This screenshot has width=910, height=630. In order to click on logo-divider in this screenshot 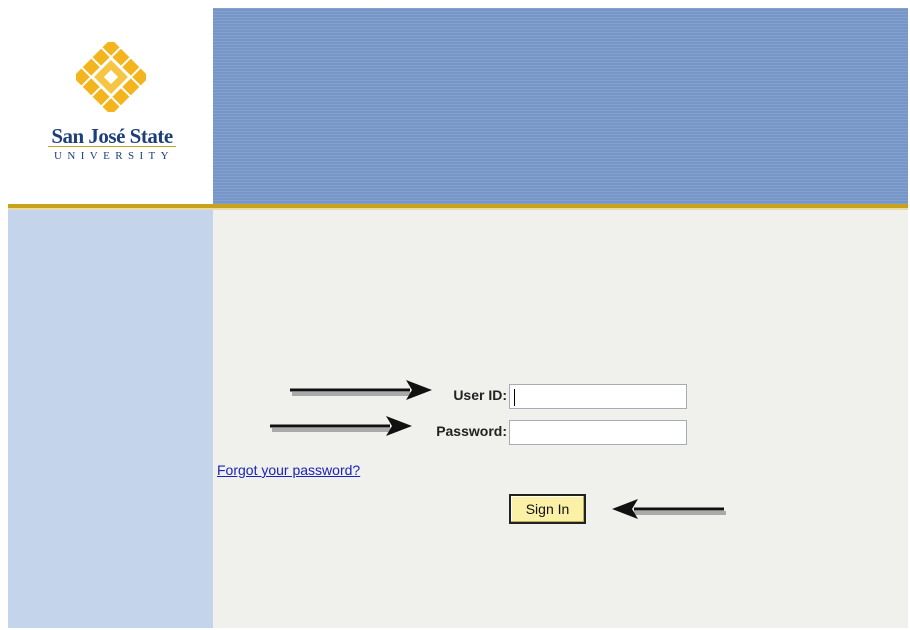, I will do `click(112, 146)`.